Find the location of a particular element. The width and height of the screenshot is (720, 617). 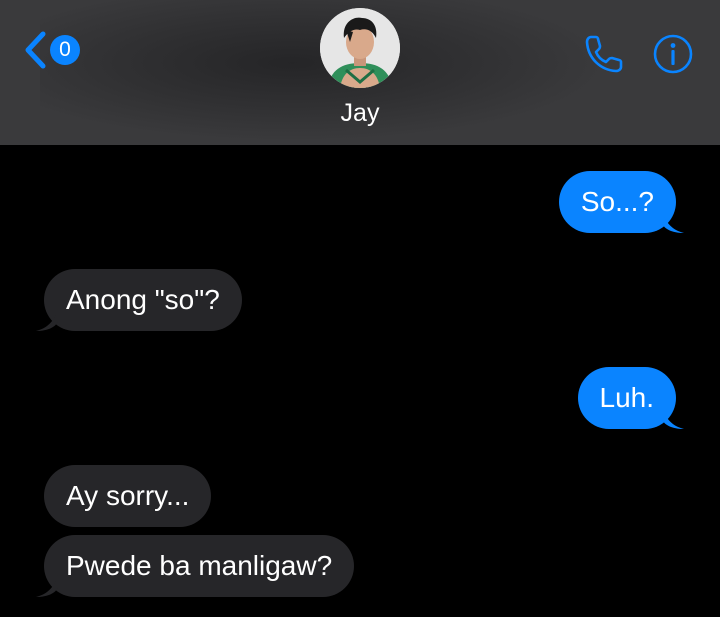

message-text: Luh. is located at coordinates (627, 397).